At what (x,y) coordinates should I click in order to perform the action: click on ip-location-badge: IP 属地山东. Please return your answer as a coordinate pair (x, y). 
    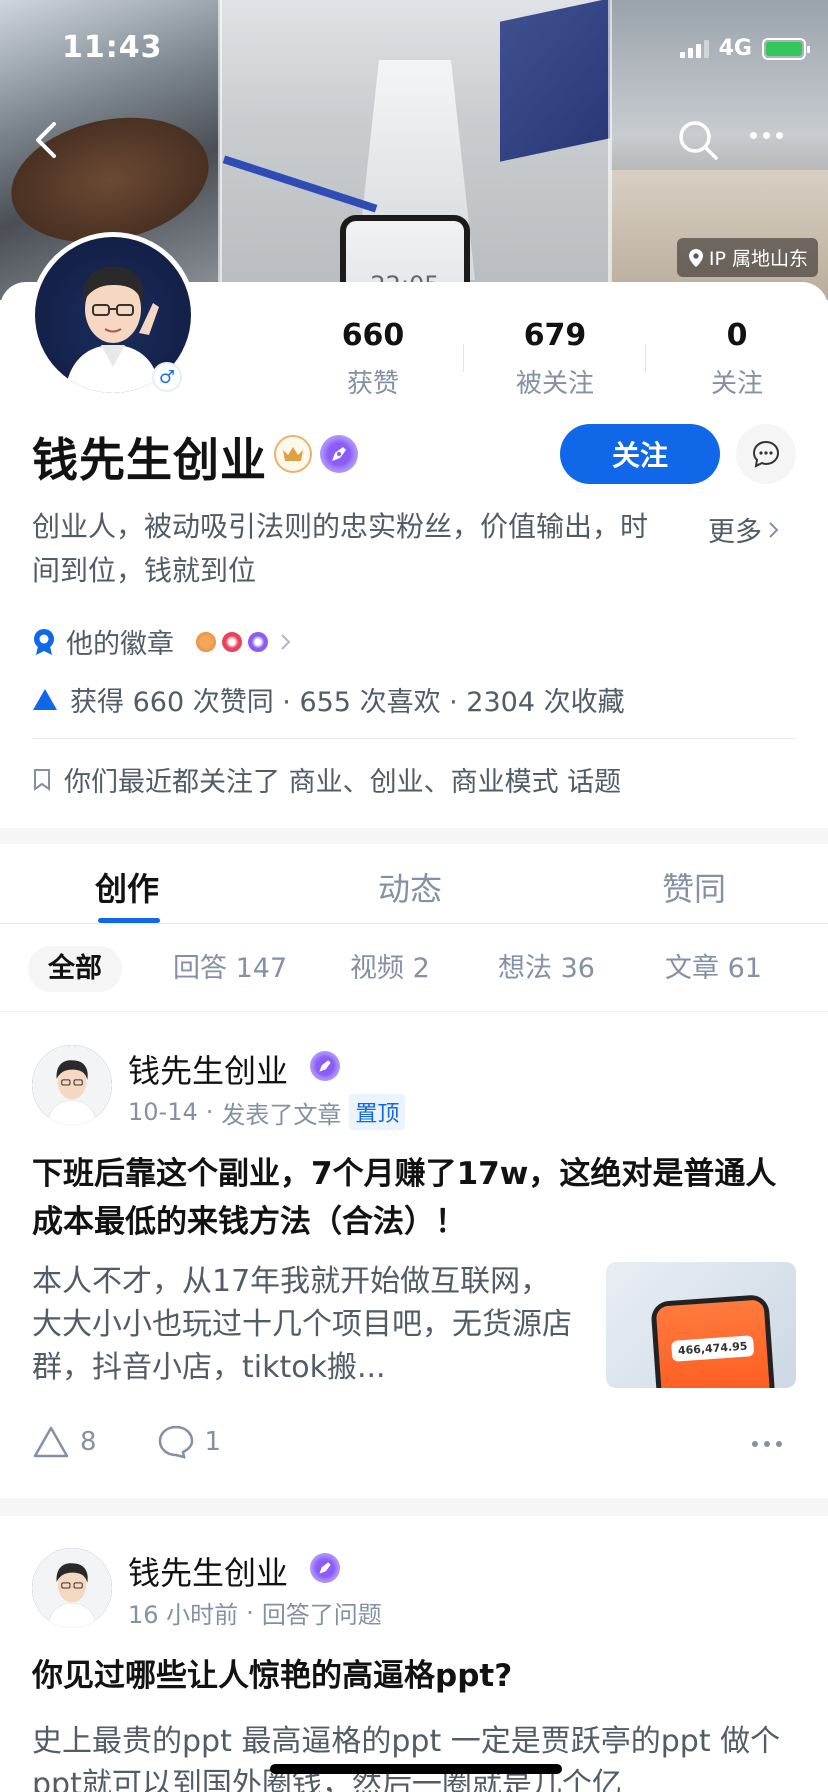
    Looking at the image, I should click on (747, 257).